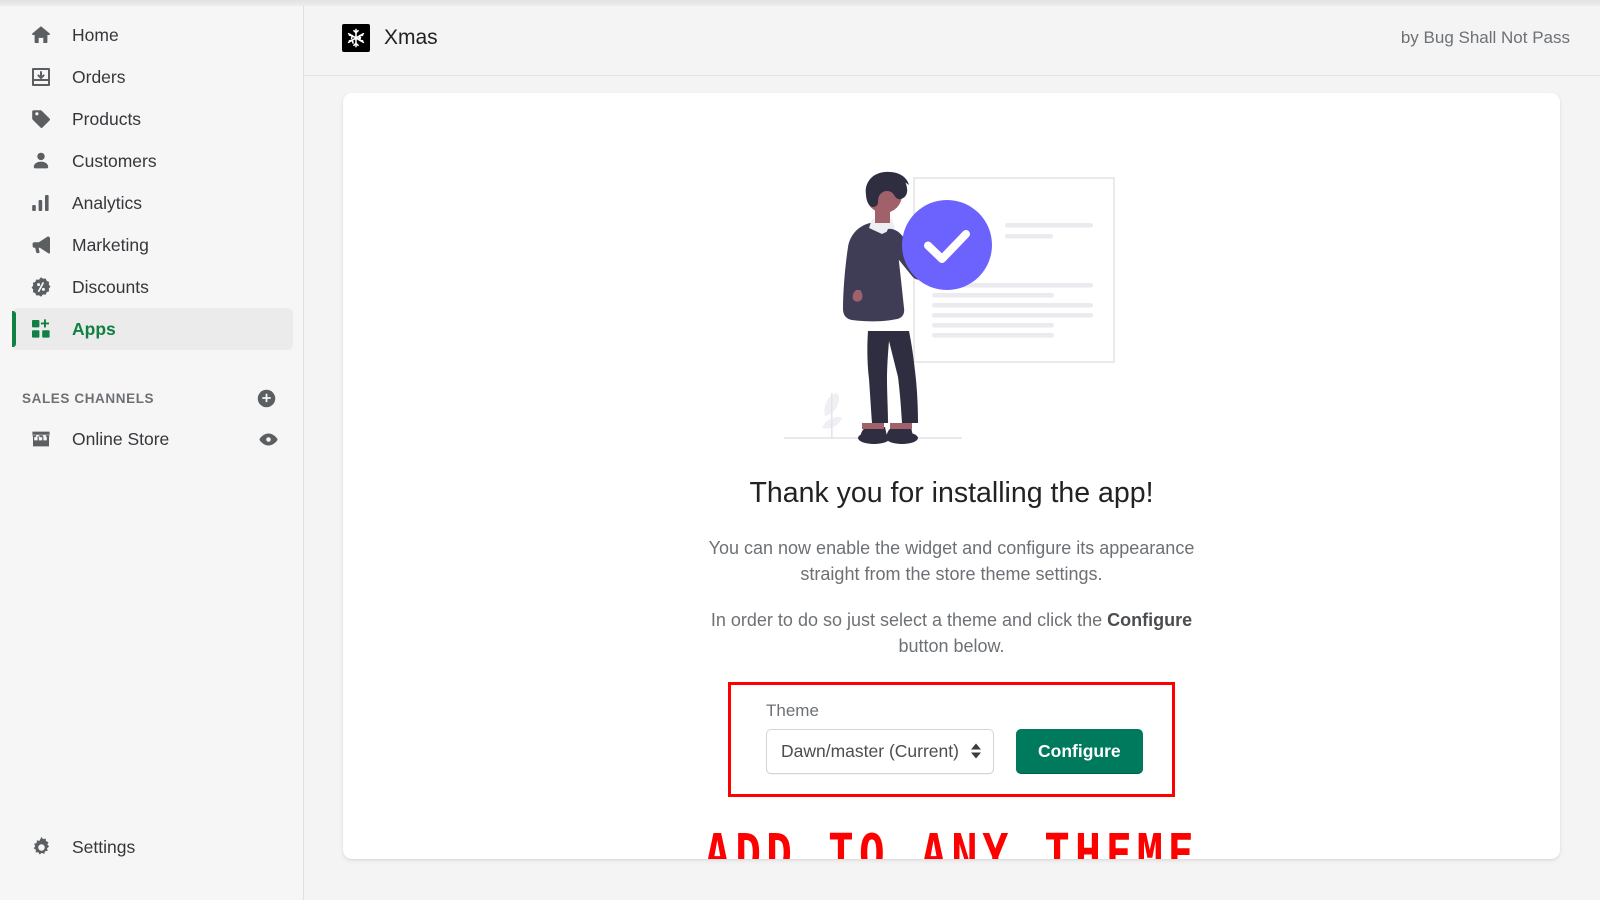  I want to click on window-top-strip, so click(800, 3).